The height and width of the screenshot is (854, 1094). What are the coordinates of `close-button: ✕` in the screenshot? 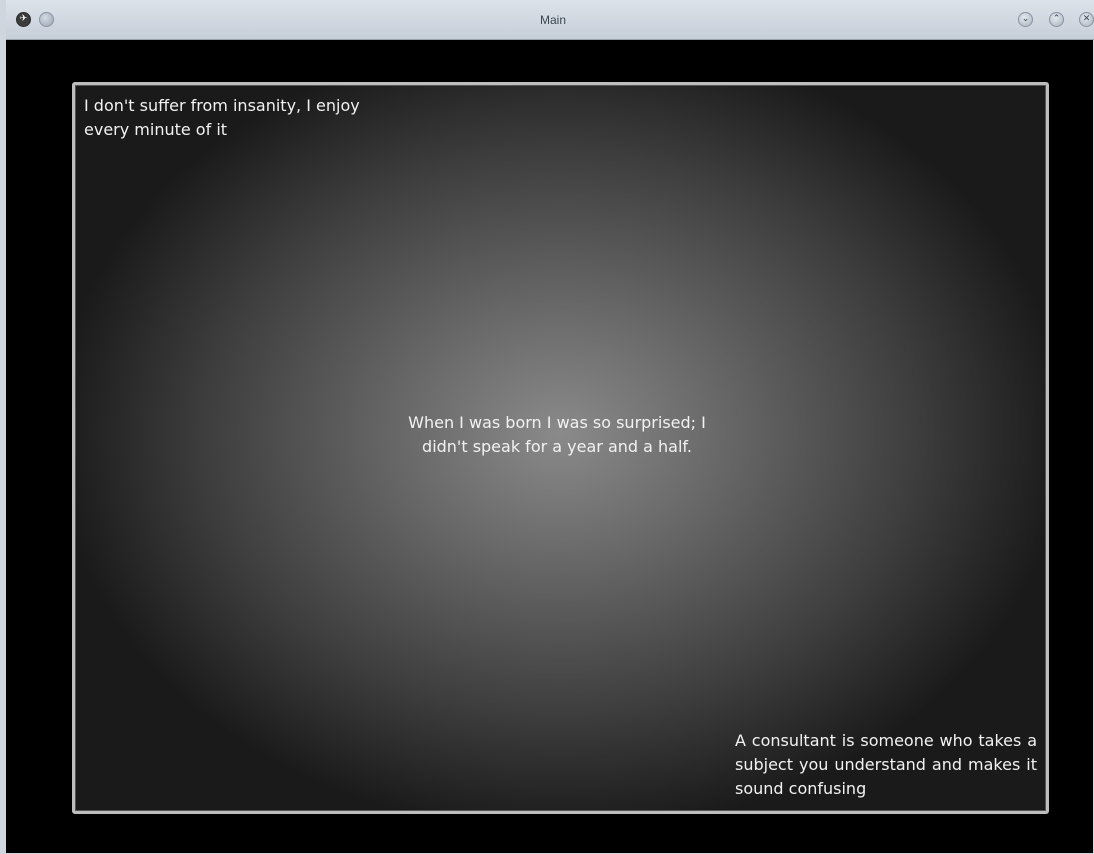 It's located at (1086, 19).